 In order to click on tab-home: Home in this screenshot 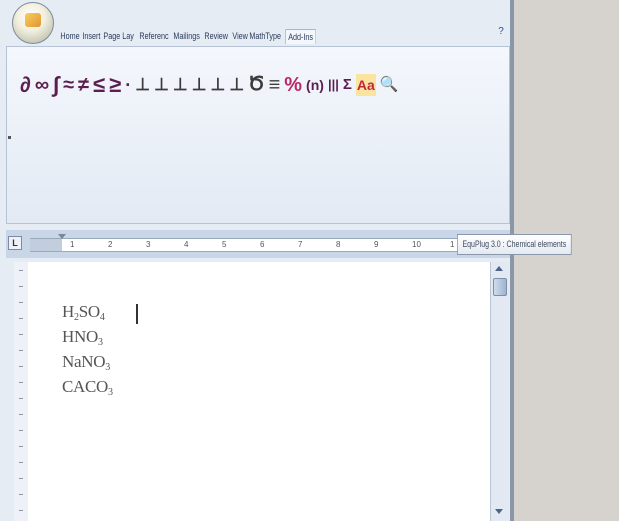, I will do `click(70, 36)`.